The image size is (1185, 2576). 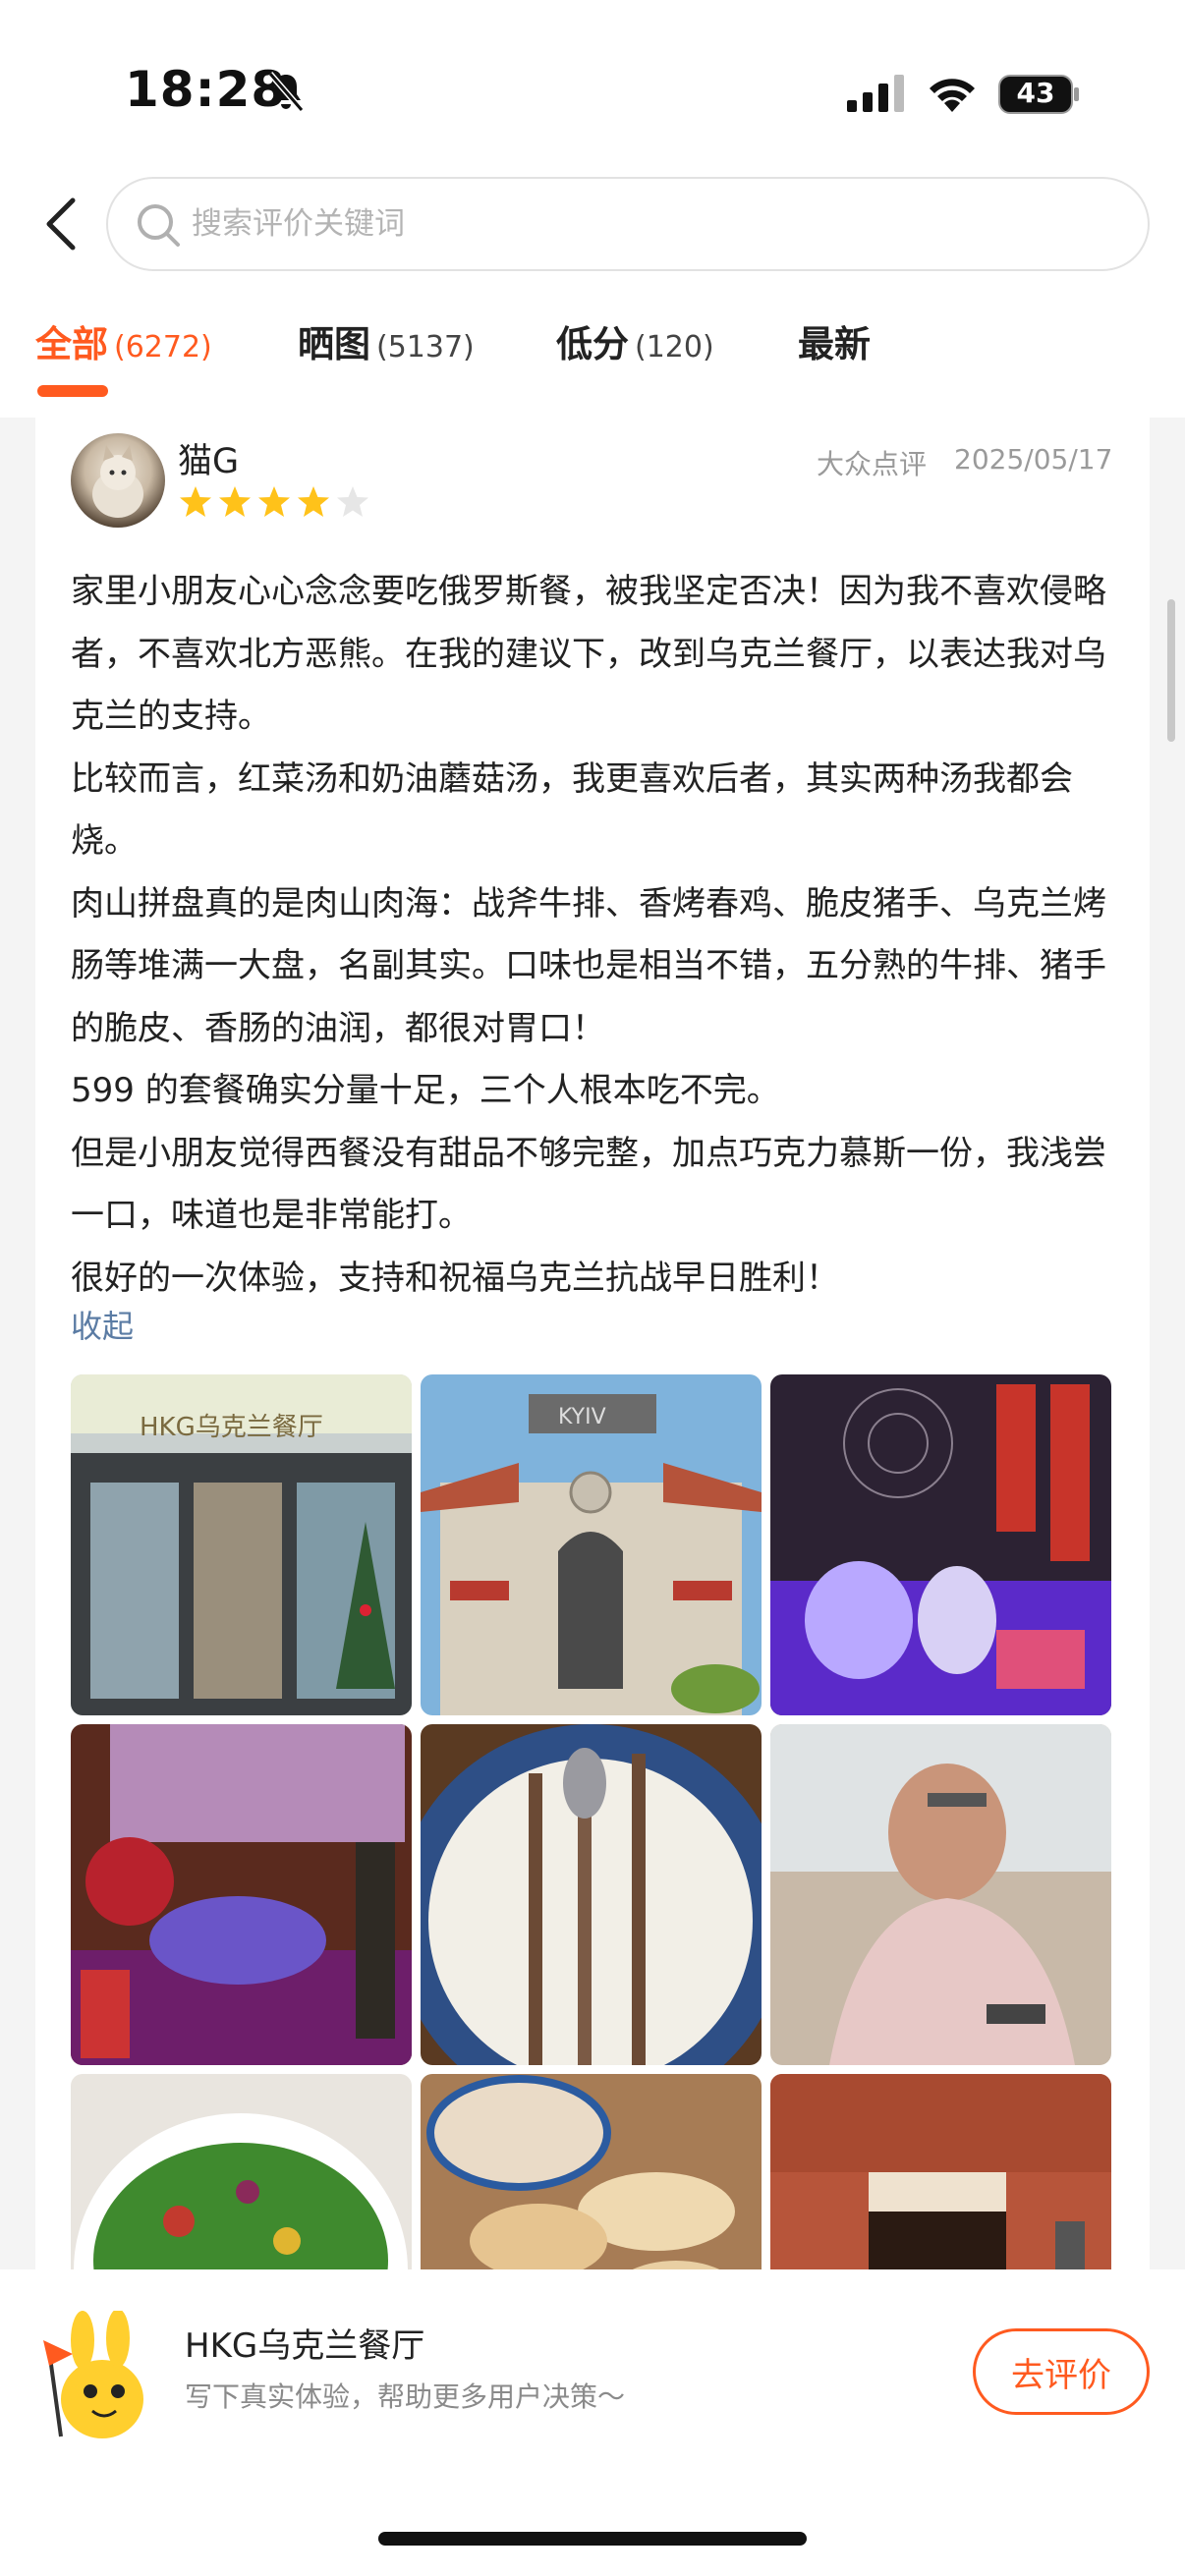 I want to click on chevron-left-icon, so click(x=61, y=224).